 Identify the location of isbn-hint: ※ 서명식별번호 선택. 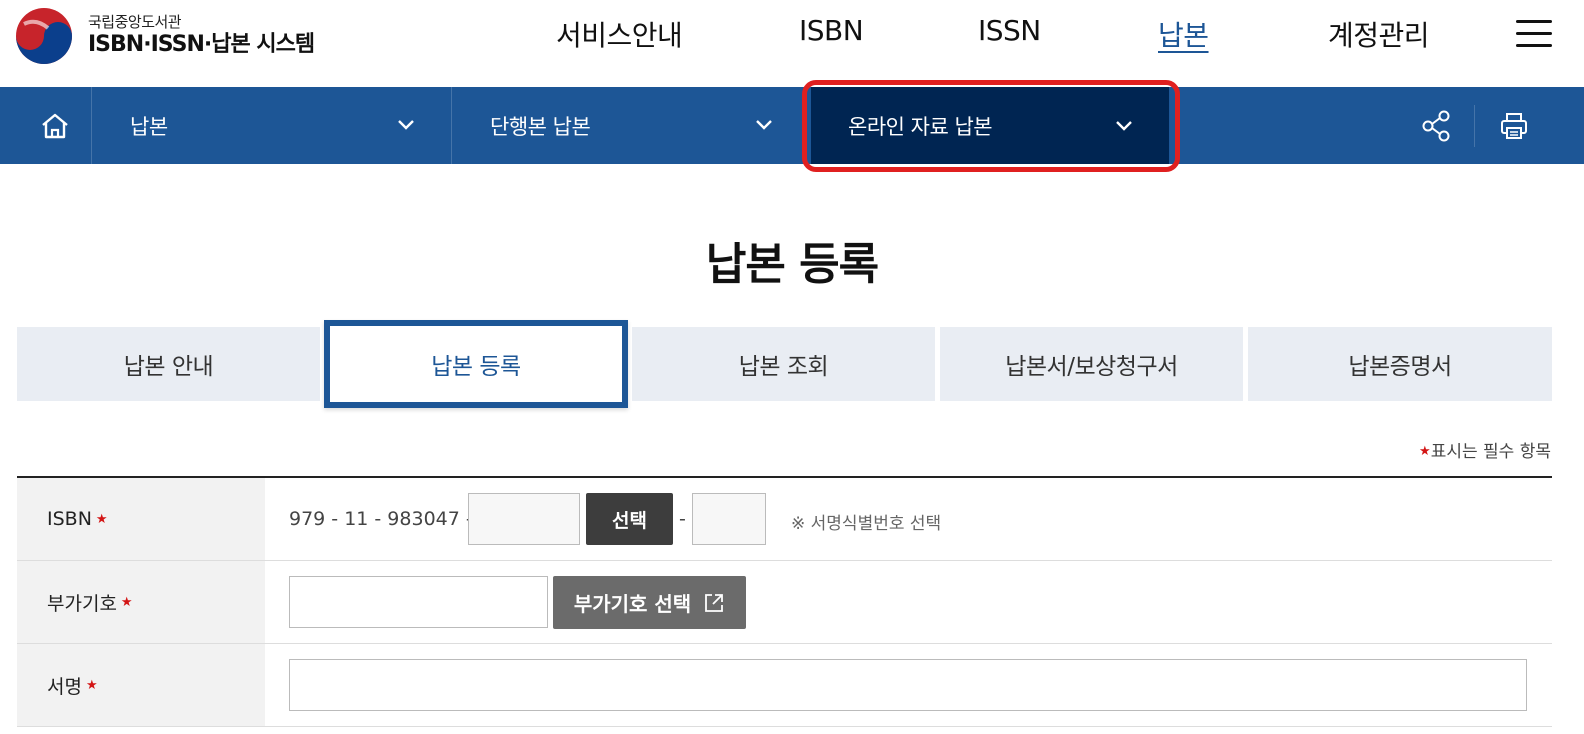
(866, 524).